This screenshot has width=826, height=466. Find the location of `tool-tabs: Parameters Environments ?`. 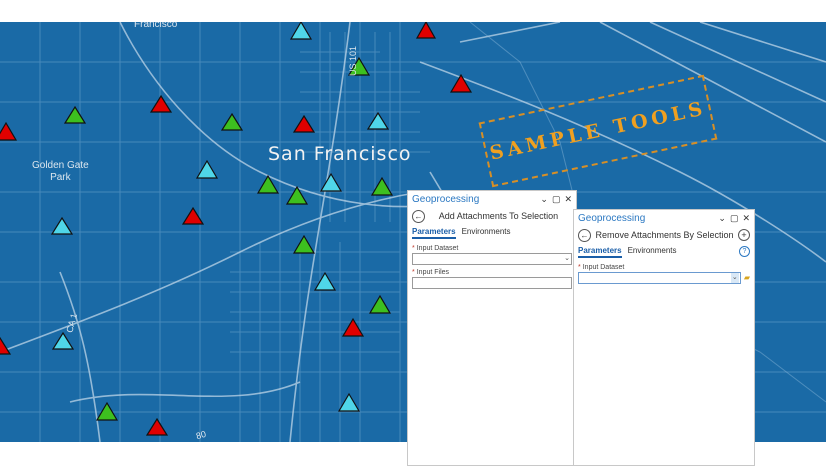

tool-tabs: Parameters Environments ? is located at coordinates (664, 251).